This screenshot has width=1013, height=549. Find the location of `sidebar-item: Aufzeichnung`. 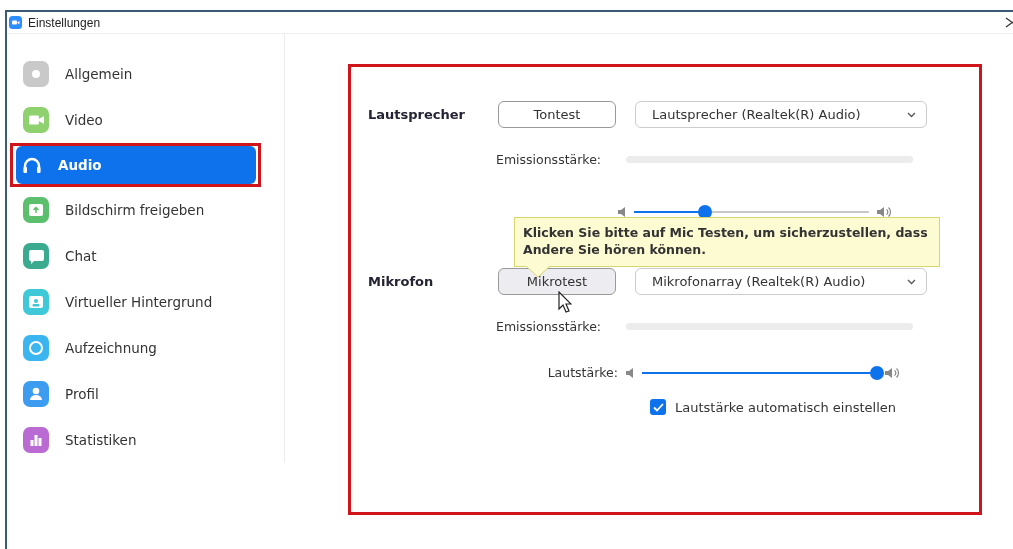

sidebar-item: Aufzeichnung is located at coordinates (145, 348).